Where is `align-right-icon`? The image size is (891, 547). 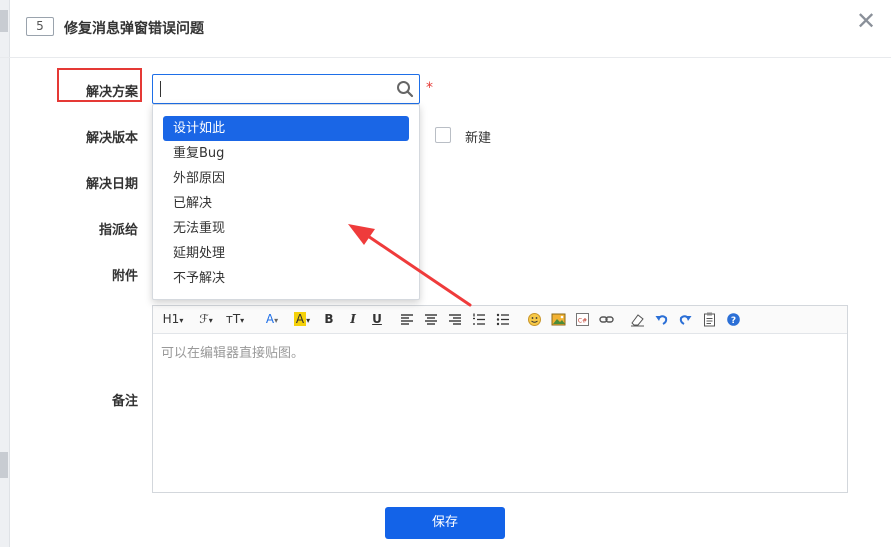 align-right-icon is located at coordinates (456, 319).